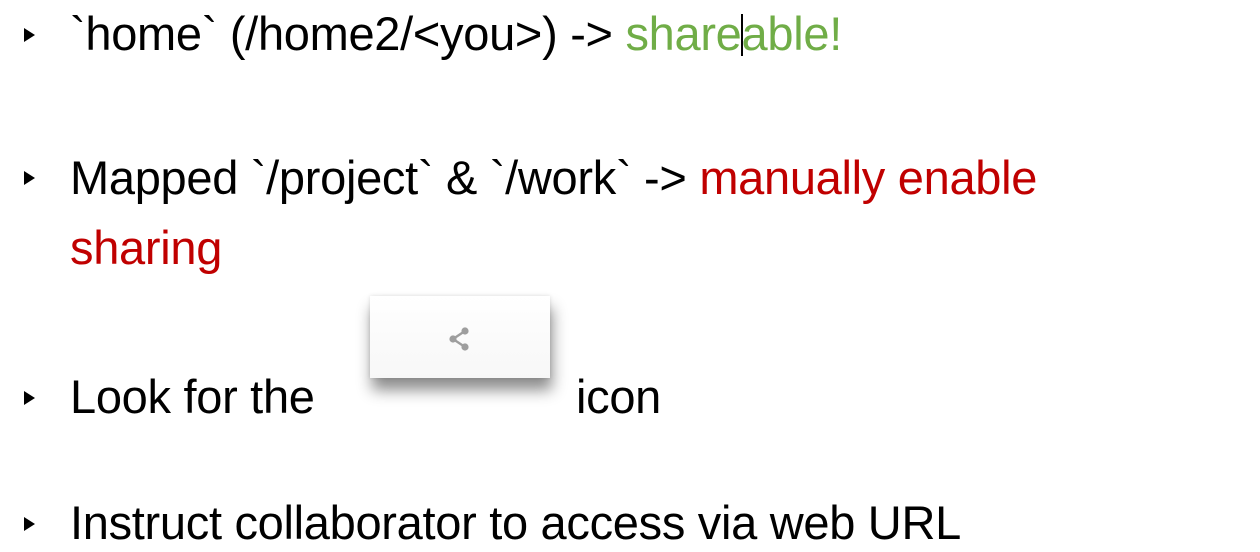 The height and width of the screenshot is (552, 1260). I want to click on icon-text: icon, so click(619, 396).